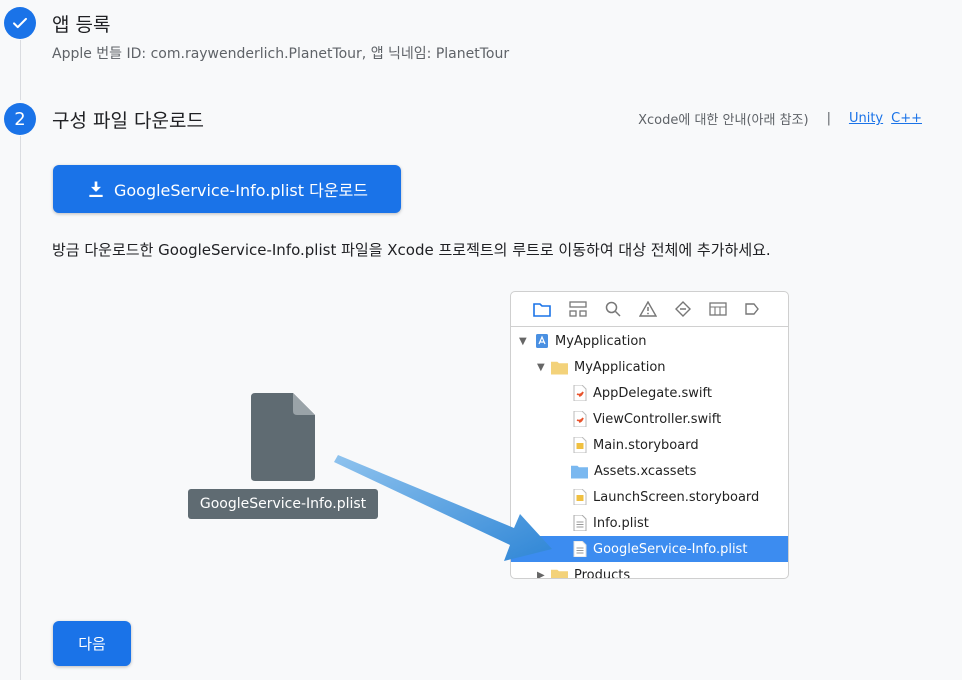 This screenshot has height=680, width=962. What do you see at coordinates (752, 309) in the screenshot?
I see `tag-icon` at bounding box center [752, 309].